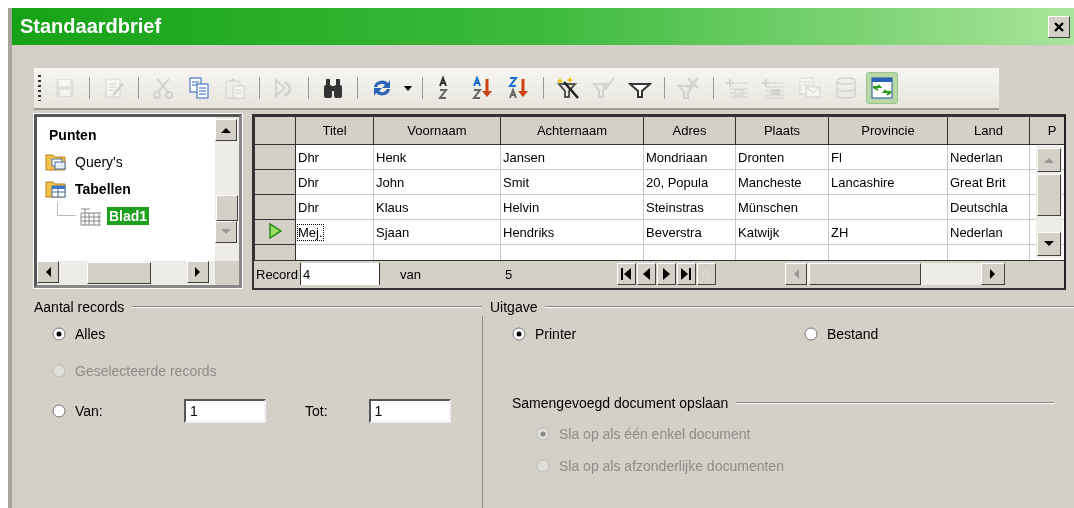 This screenshot has height=508, width=1074. Describe the element at coordinates (514, 307) in the screenshot. I see `group-title: Uitgave` at that location.